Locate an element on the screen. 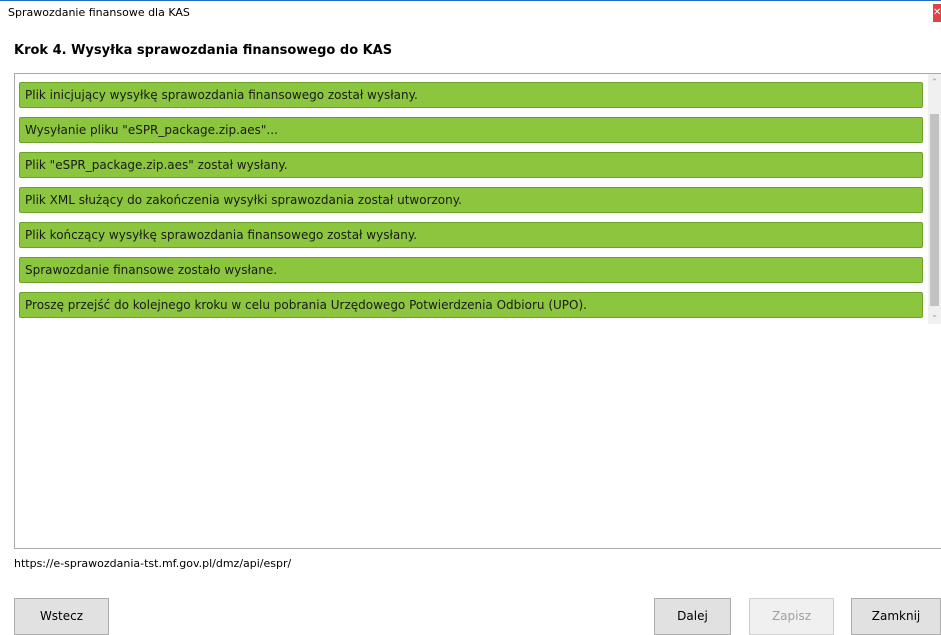 This screenshot has width=941, height=635. scroll-down-icon: ⌄ is located at coordinates (934, 315).